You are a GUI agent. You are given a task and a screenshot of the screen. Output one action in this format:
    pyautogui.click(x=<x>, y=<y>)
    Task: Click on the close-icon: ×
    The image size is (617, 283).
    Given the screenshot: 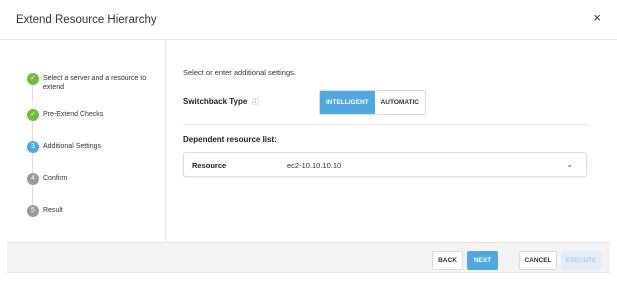 What is the action you would take?
    pyautogui.click(x=597, y=17)
    